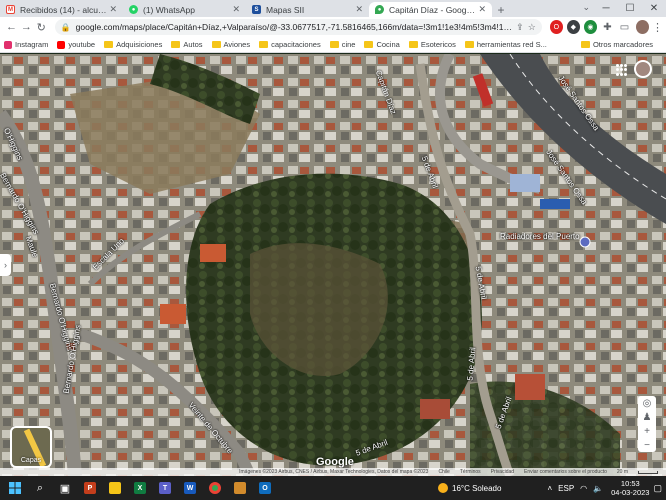 This screenshot has height=500, width=666. Describe the element at coordinates (590, 27) in the screenshot. I see `green-extension-icon: ◉` at that location.